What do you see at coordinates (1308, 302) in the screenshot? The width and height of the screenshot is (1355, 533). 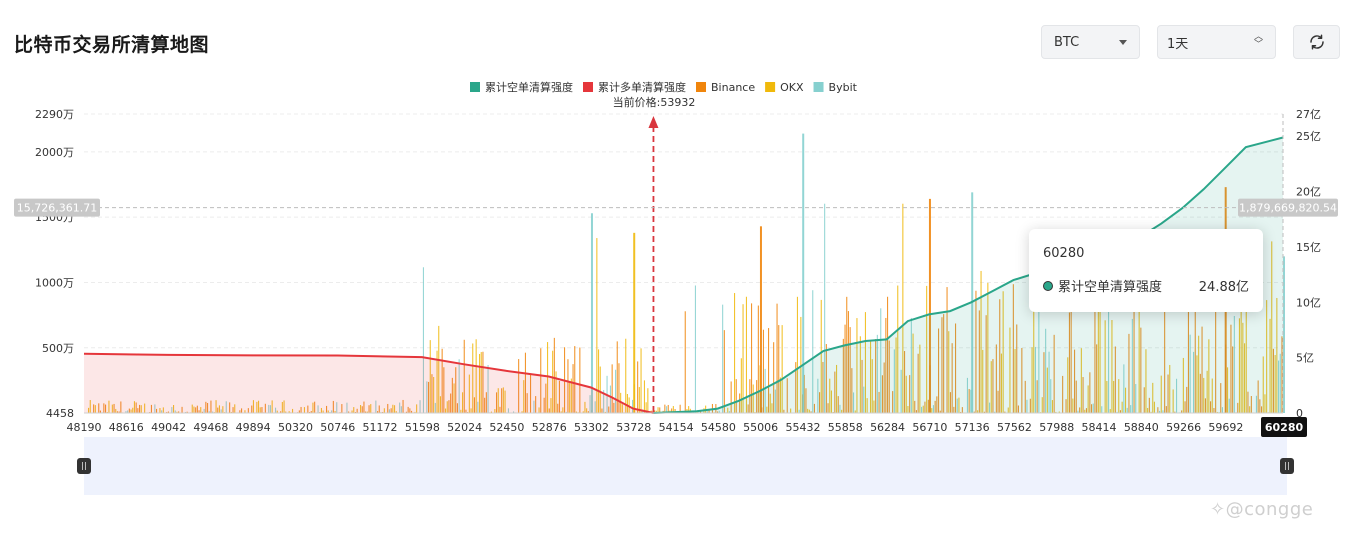 I see `y-right-tick-label: 10亿` at bounding box center [1308, 302].